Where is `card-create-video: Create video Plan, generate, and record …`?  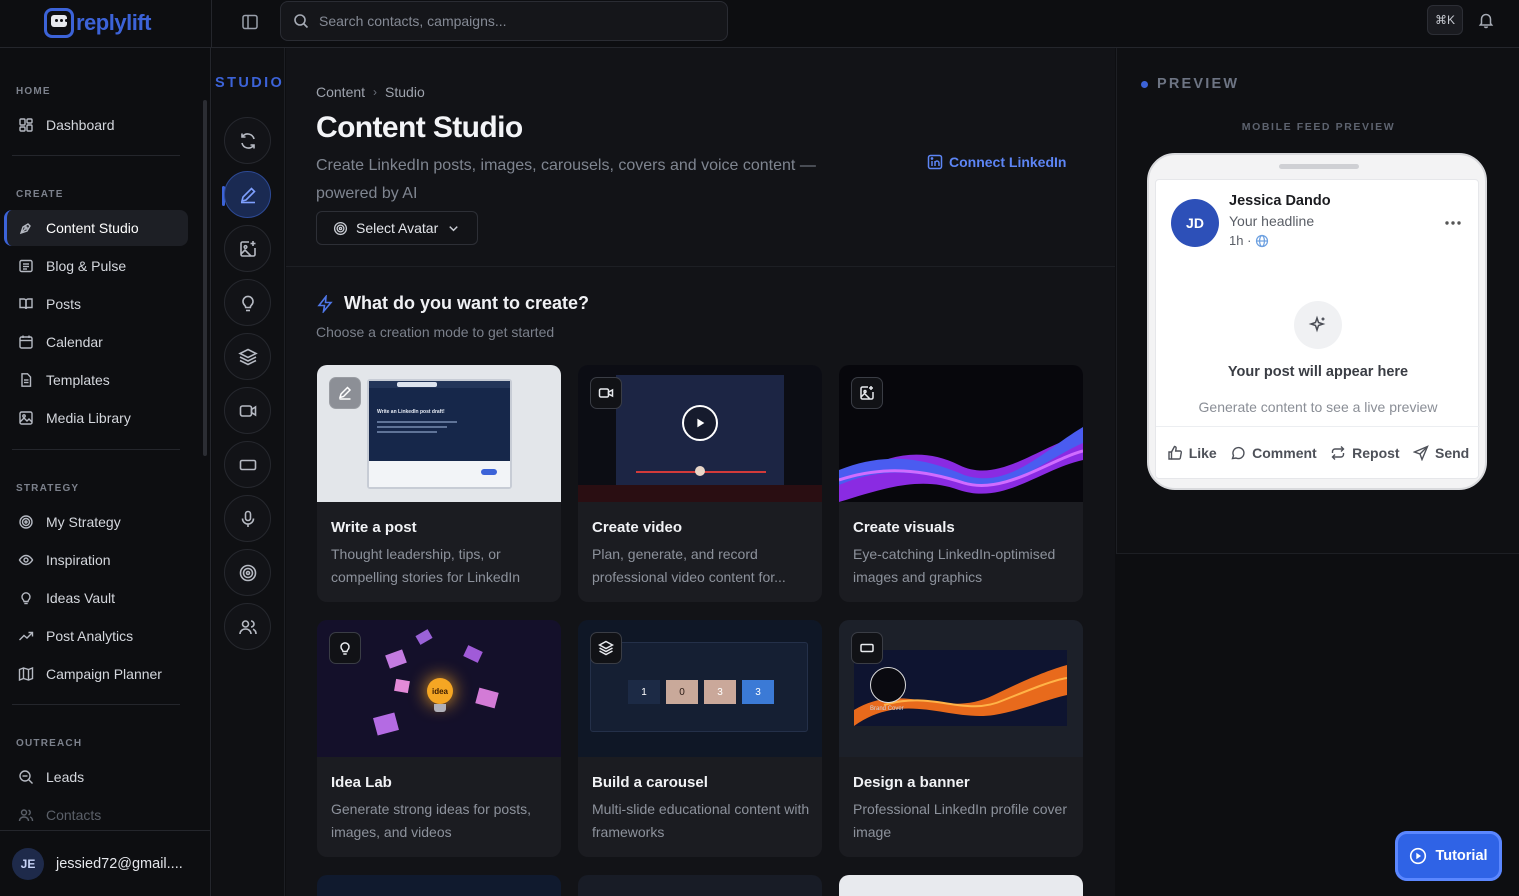
card-create-video: Create video Plan, generate, and record … is located at coordinates (700, 483).